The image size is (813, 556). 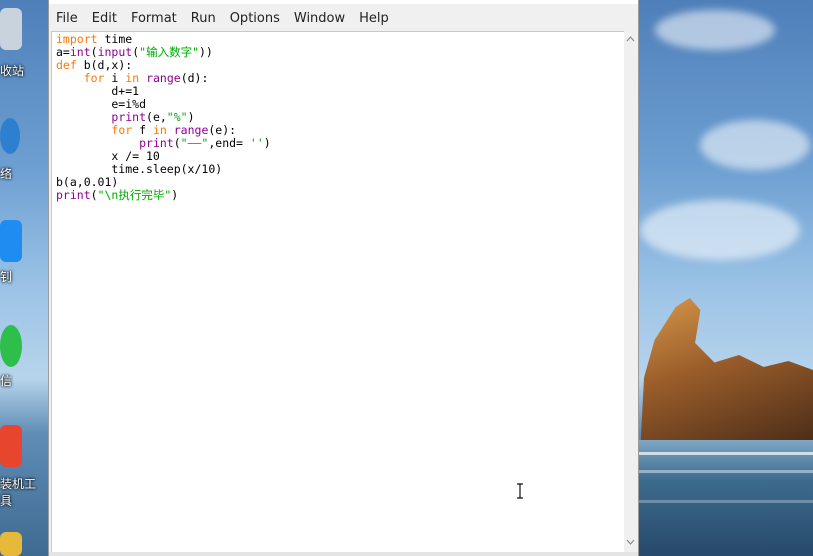 I want to click on menu-file: File, so click(x=67, y=19).